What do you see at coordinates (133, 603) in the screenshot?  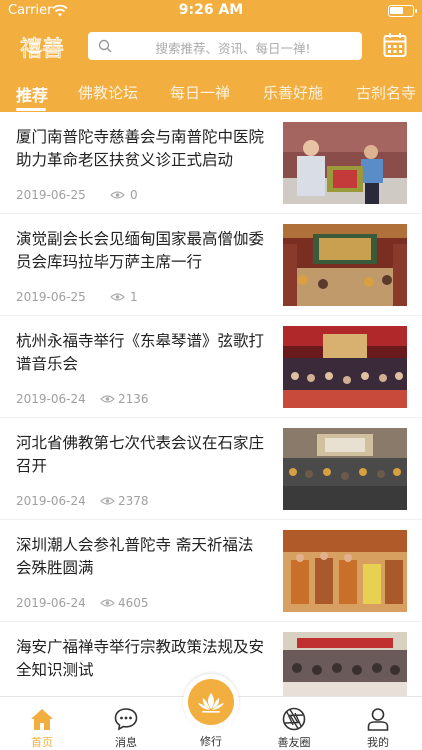 I see `article-views: 4605` at bounding box center [133, 603].